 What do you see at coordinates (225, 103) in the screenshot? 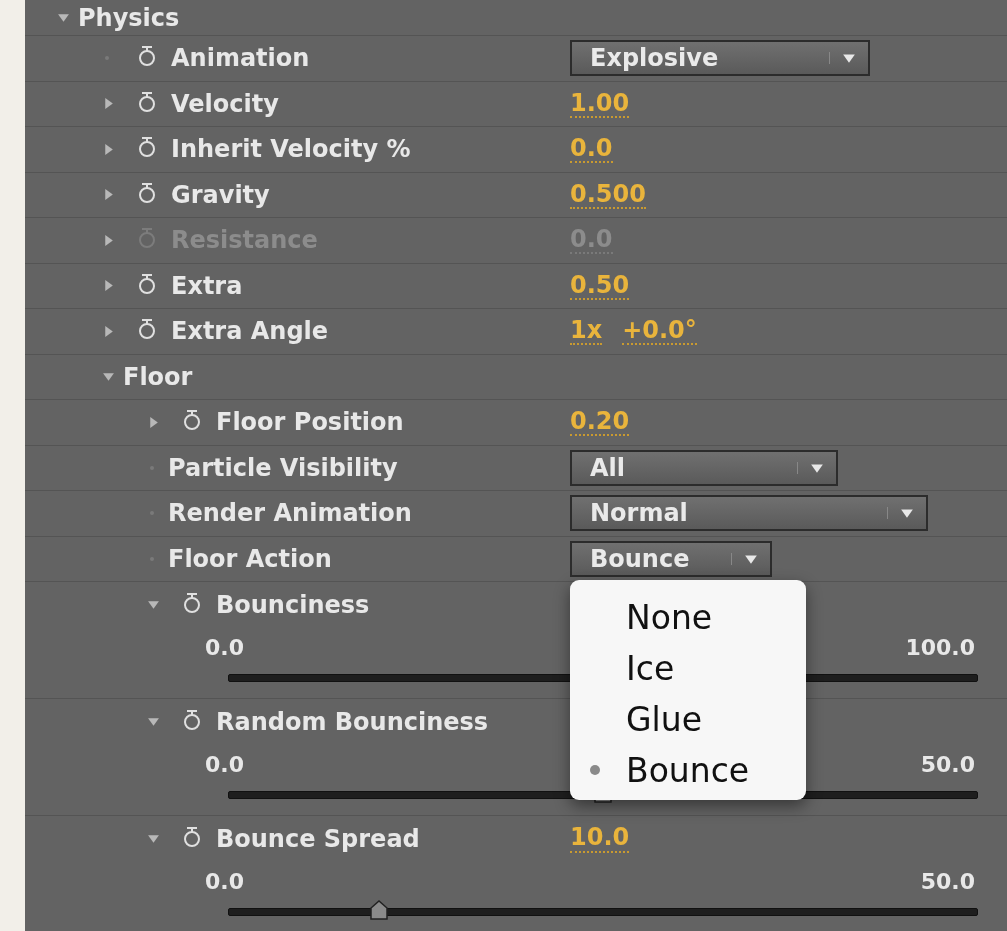
I see `property-label: Velocity` at bounding box center [225, 103].